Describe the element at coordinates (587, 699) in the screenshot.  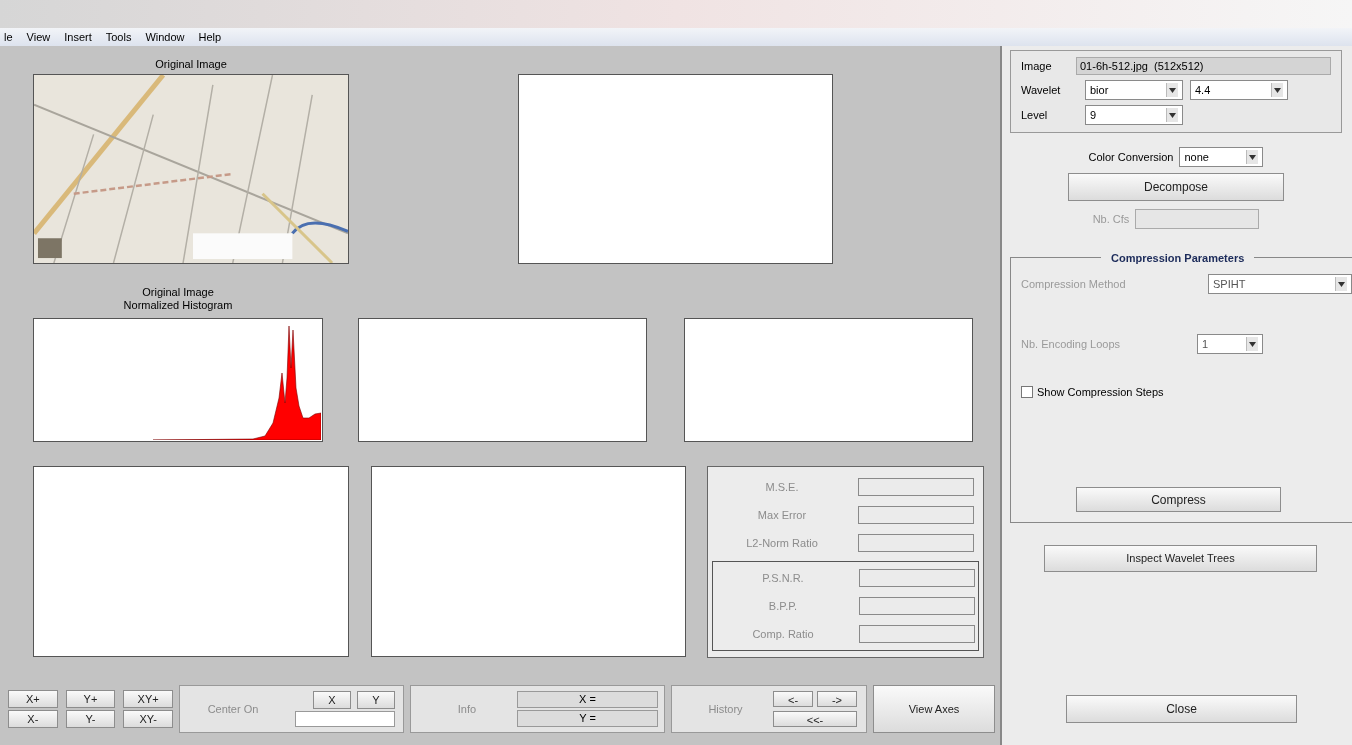
I see `coordinate-field: X =` at that location.